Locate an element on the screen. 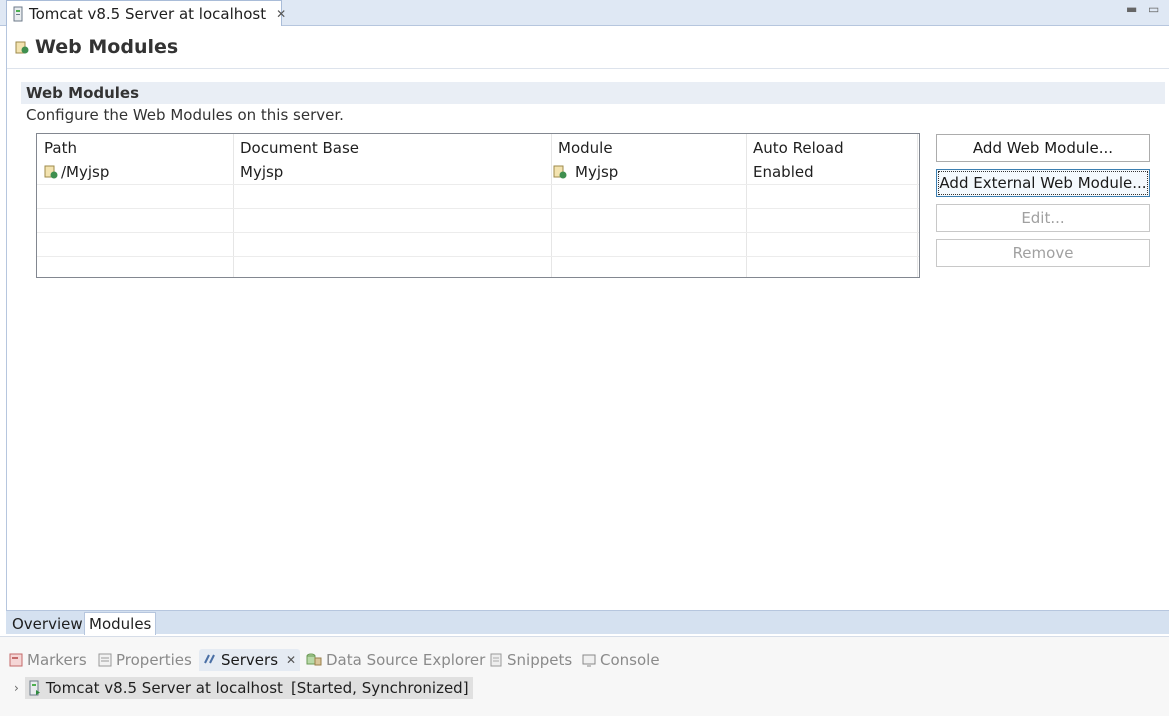 This screenshot has height=716, width=1169. editor-tab-label: Tomcat v8.5 Server at localhost is located at coordinates (148, 13).